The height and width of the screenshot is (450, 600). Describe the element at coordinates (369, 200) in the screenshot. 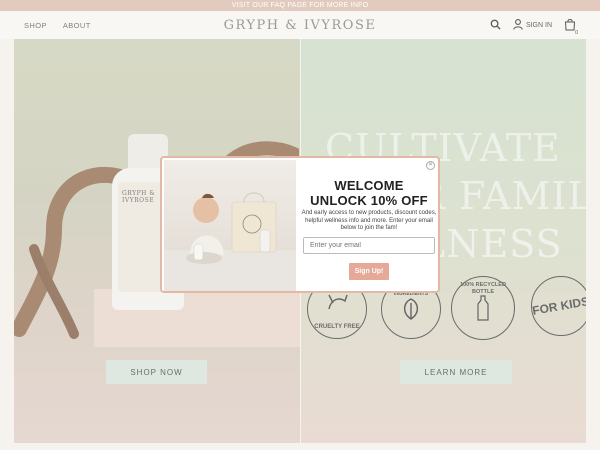

I see `popup-title-offer: UNLOCK 10% OFF` at that location.